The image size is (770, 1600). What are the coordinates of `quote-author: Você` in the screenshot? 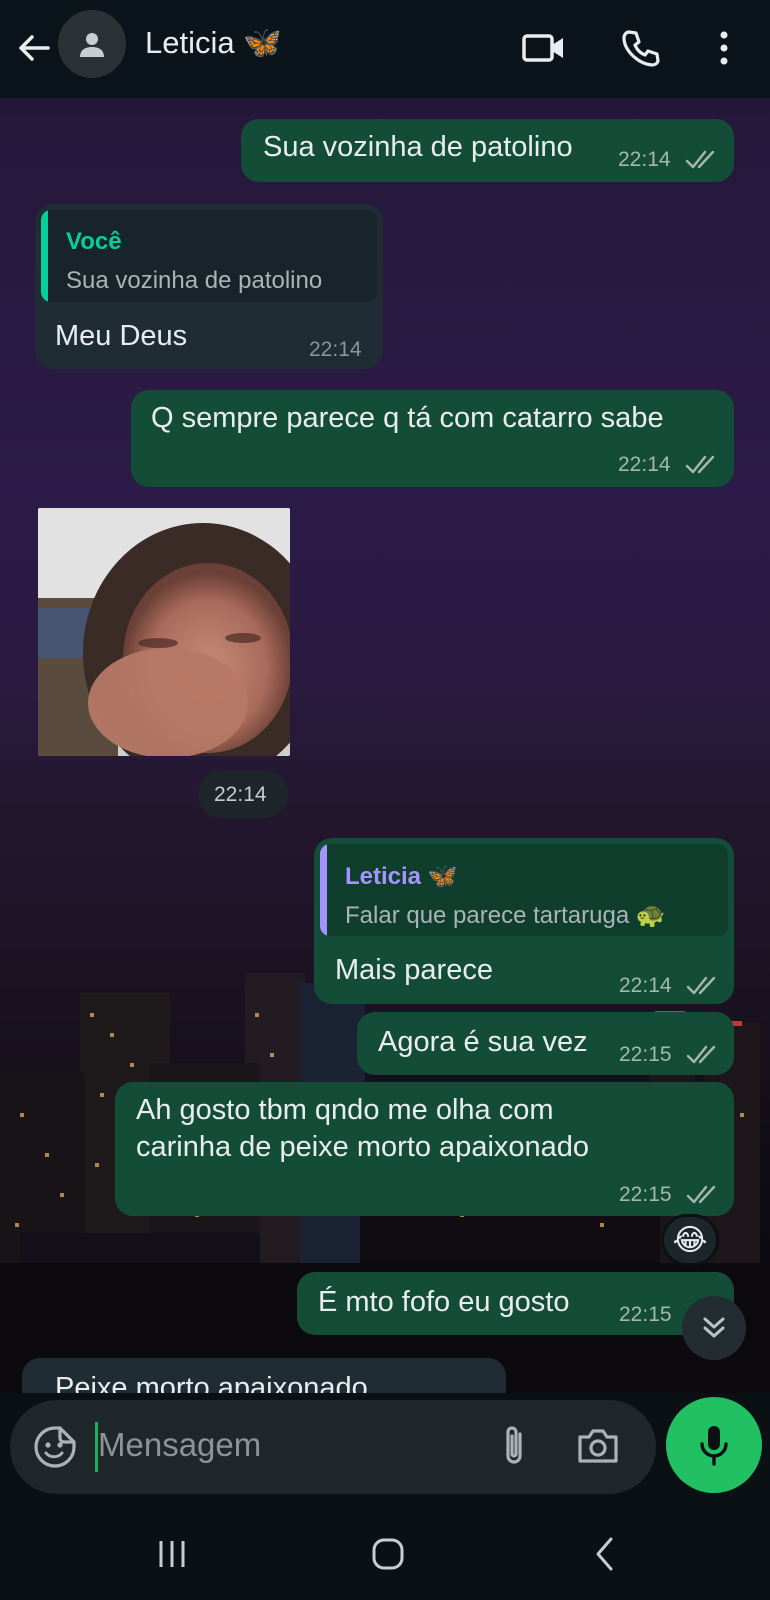 It's located at (94, 241).